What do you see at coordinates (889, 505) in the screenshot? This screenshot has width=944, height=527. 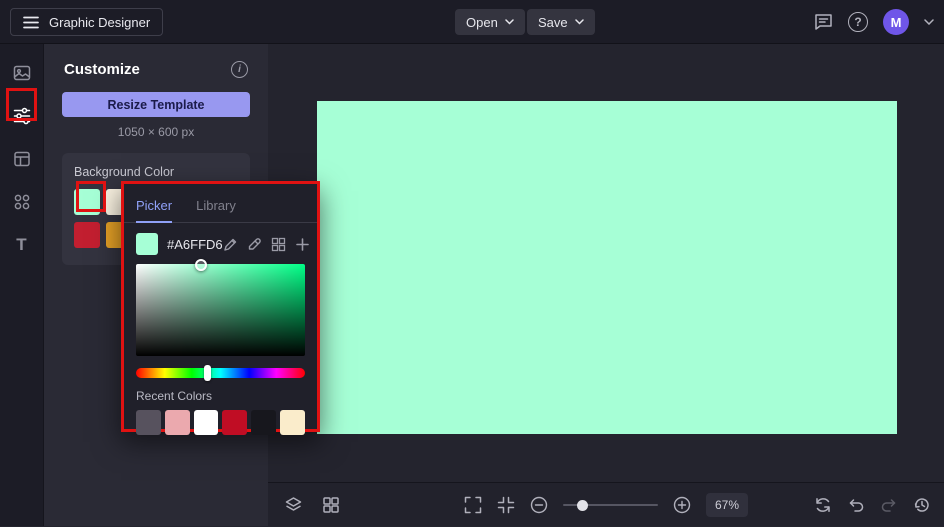 I see `redo-icon` at bounding box center [889, 505].